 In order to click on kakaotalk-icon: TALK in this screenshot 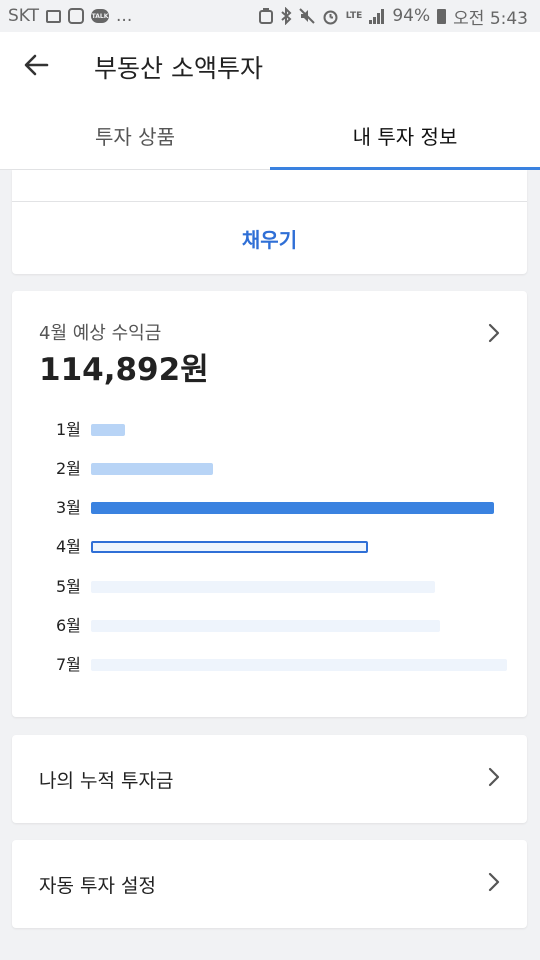, I will do `click(100, 16)`.